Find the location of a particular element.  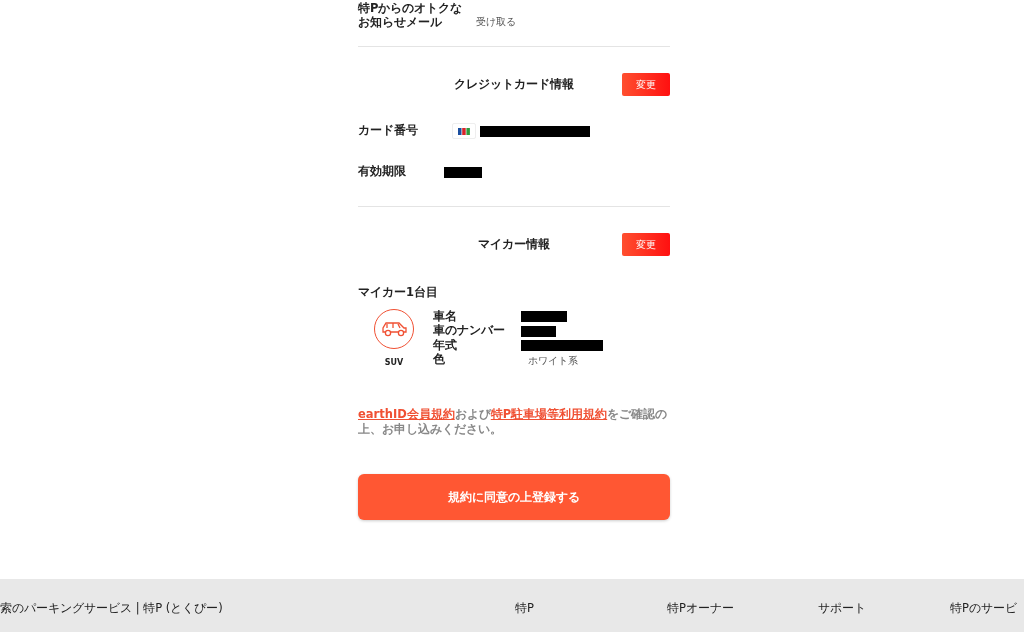

footer-link: サポート is located at coordinates (842, 609).